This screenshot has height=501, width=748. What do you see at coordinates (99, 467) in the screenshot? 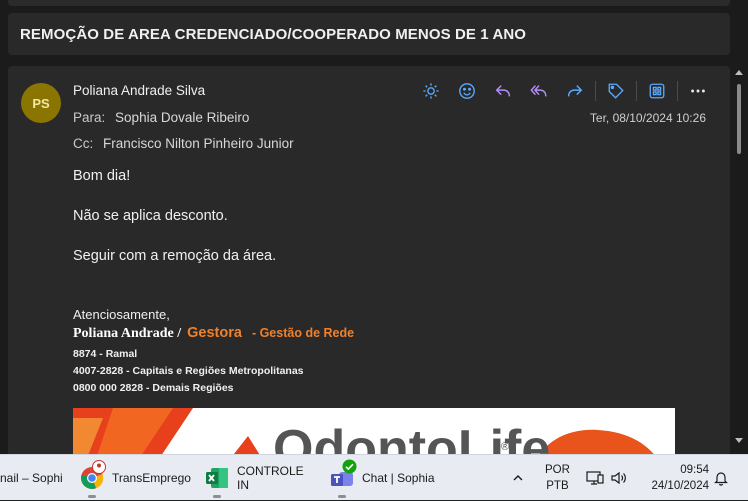
I see `profile-badge-icon` at bounding box center [99, 467].